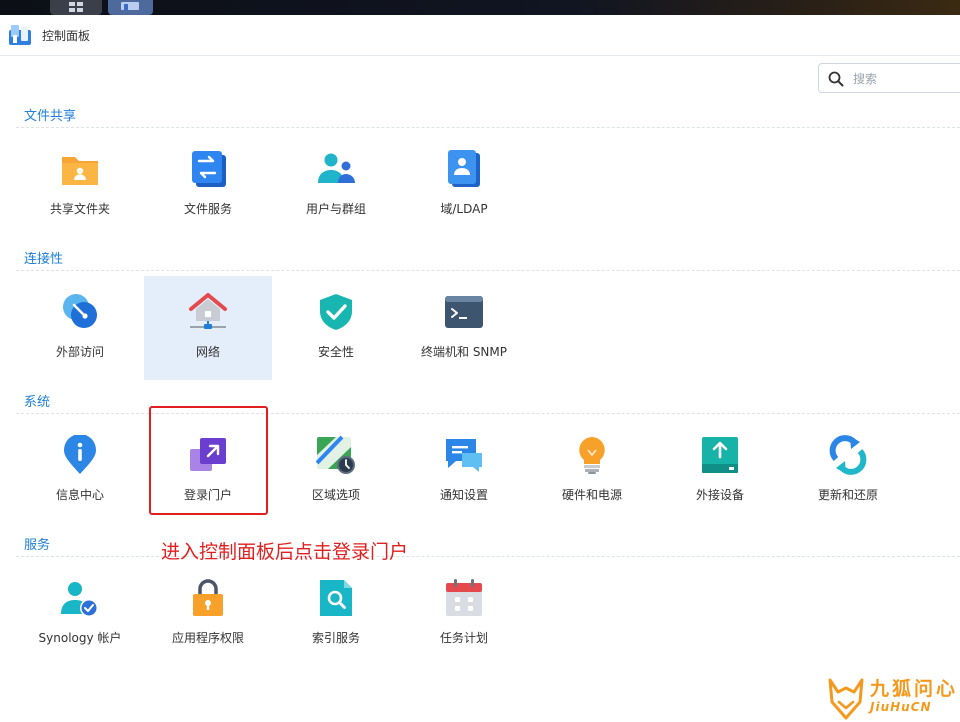  What do you see at coordinates (207, 209) in the screenshot?
I see `tile-label: 文件服务` at bounding box center [207, 209].